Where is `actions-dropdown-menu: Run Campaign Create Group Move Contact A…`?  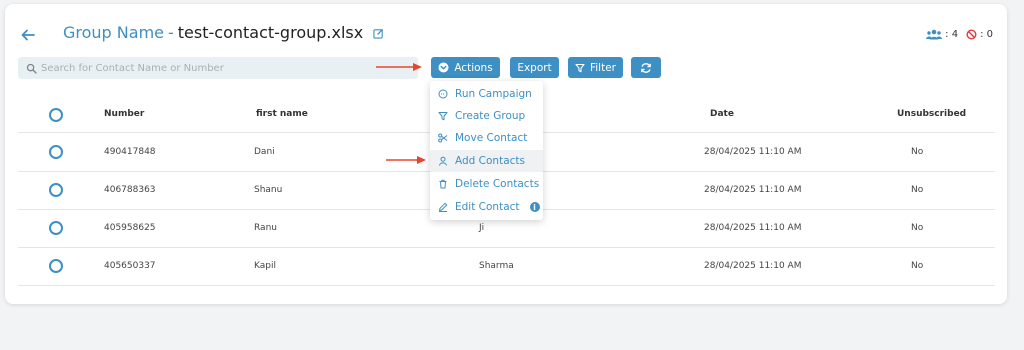
actions-dropdown-menu: Run Campaign Create Group Move Contact A… is located at coordinates (486, 150).